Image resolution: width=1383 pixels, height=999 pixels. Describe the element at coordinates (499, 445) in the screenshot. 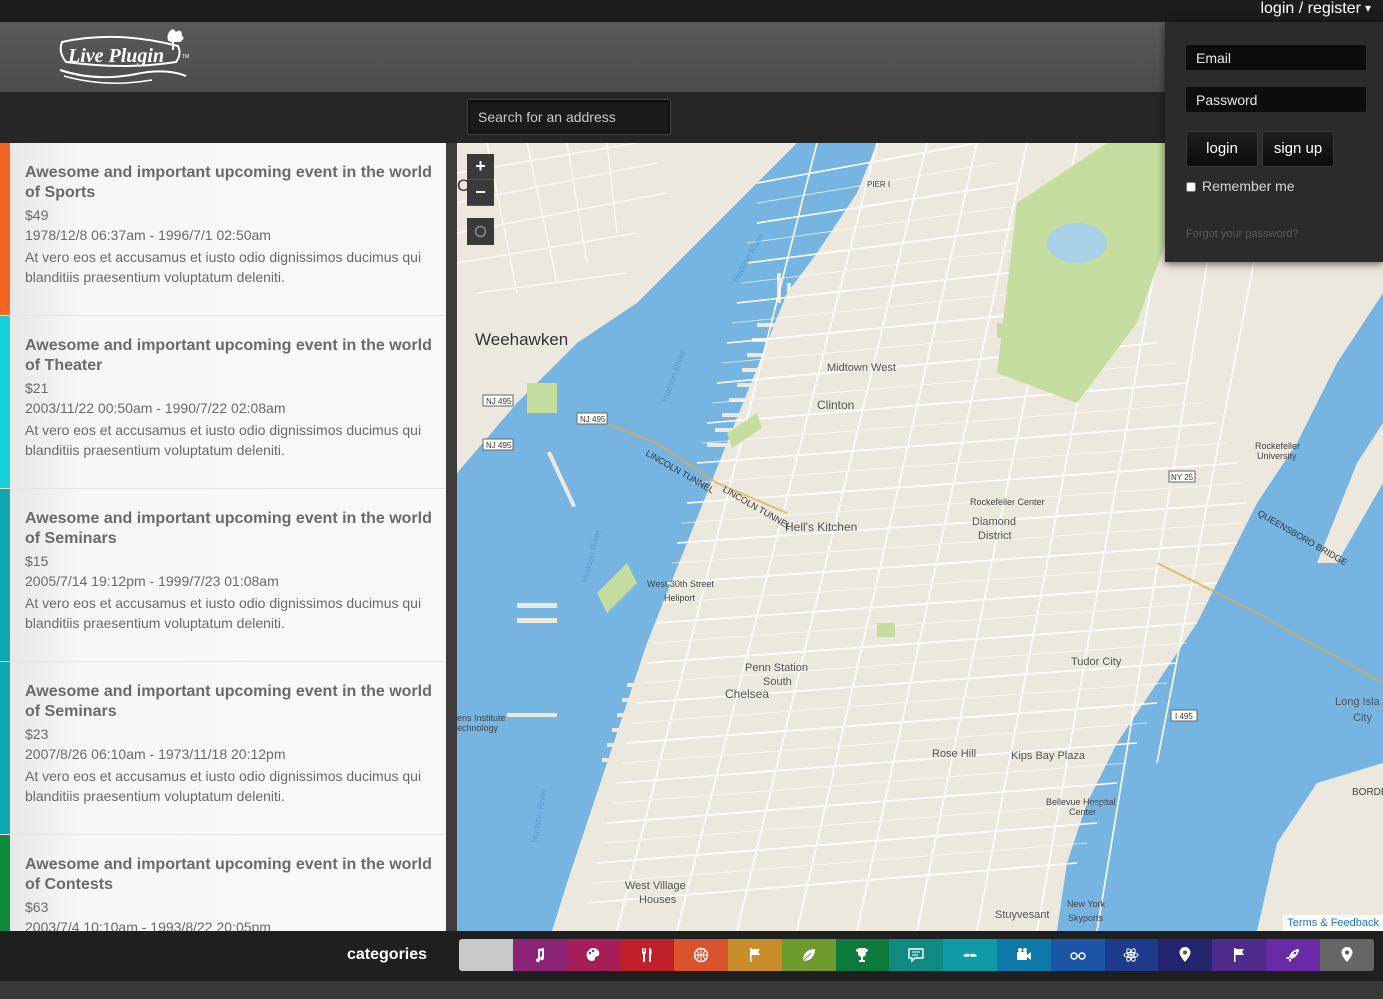

I see `svg-text: NJ 495` at that location.